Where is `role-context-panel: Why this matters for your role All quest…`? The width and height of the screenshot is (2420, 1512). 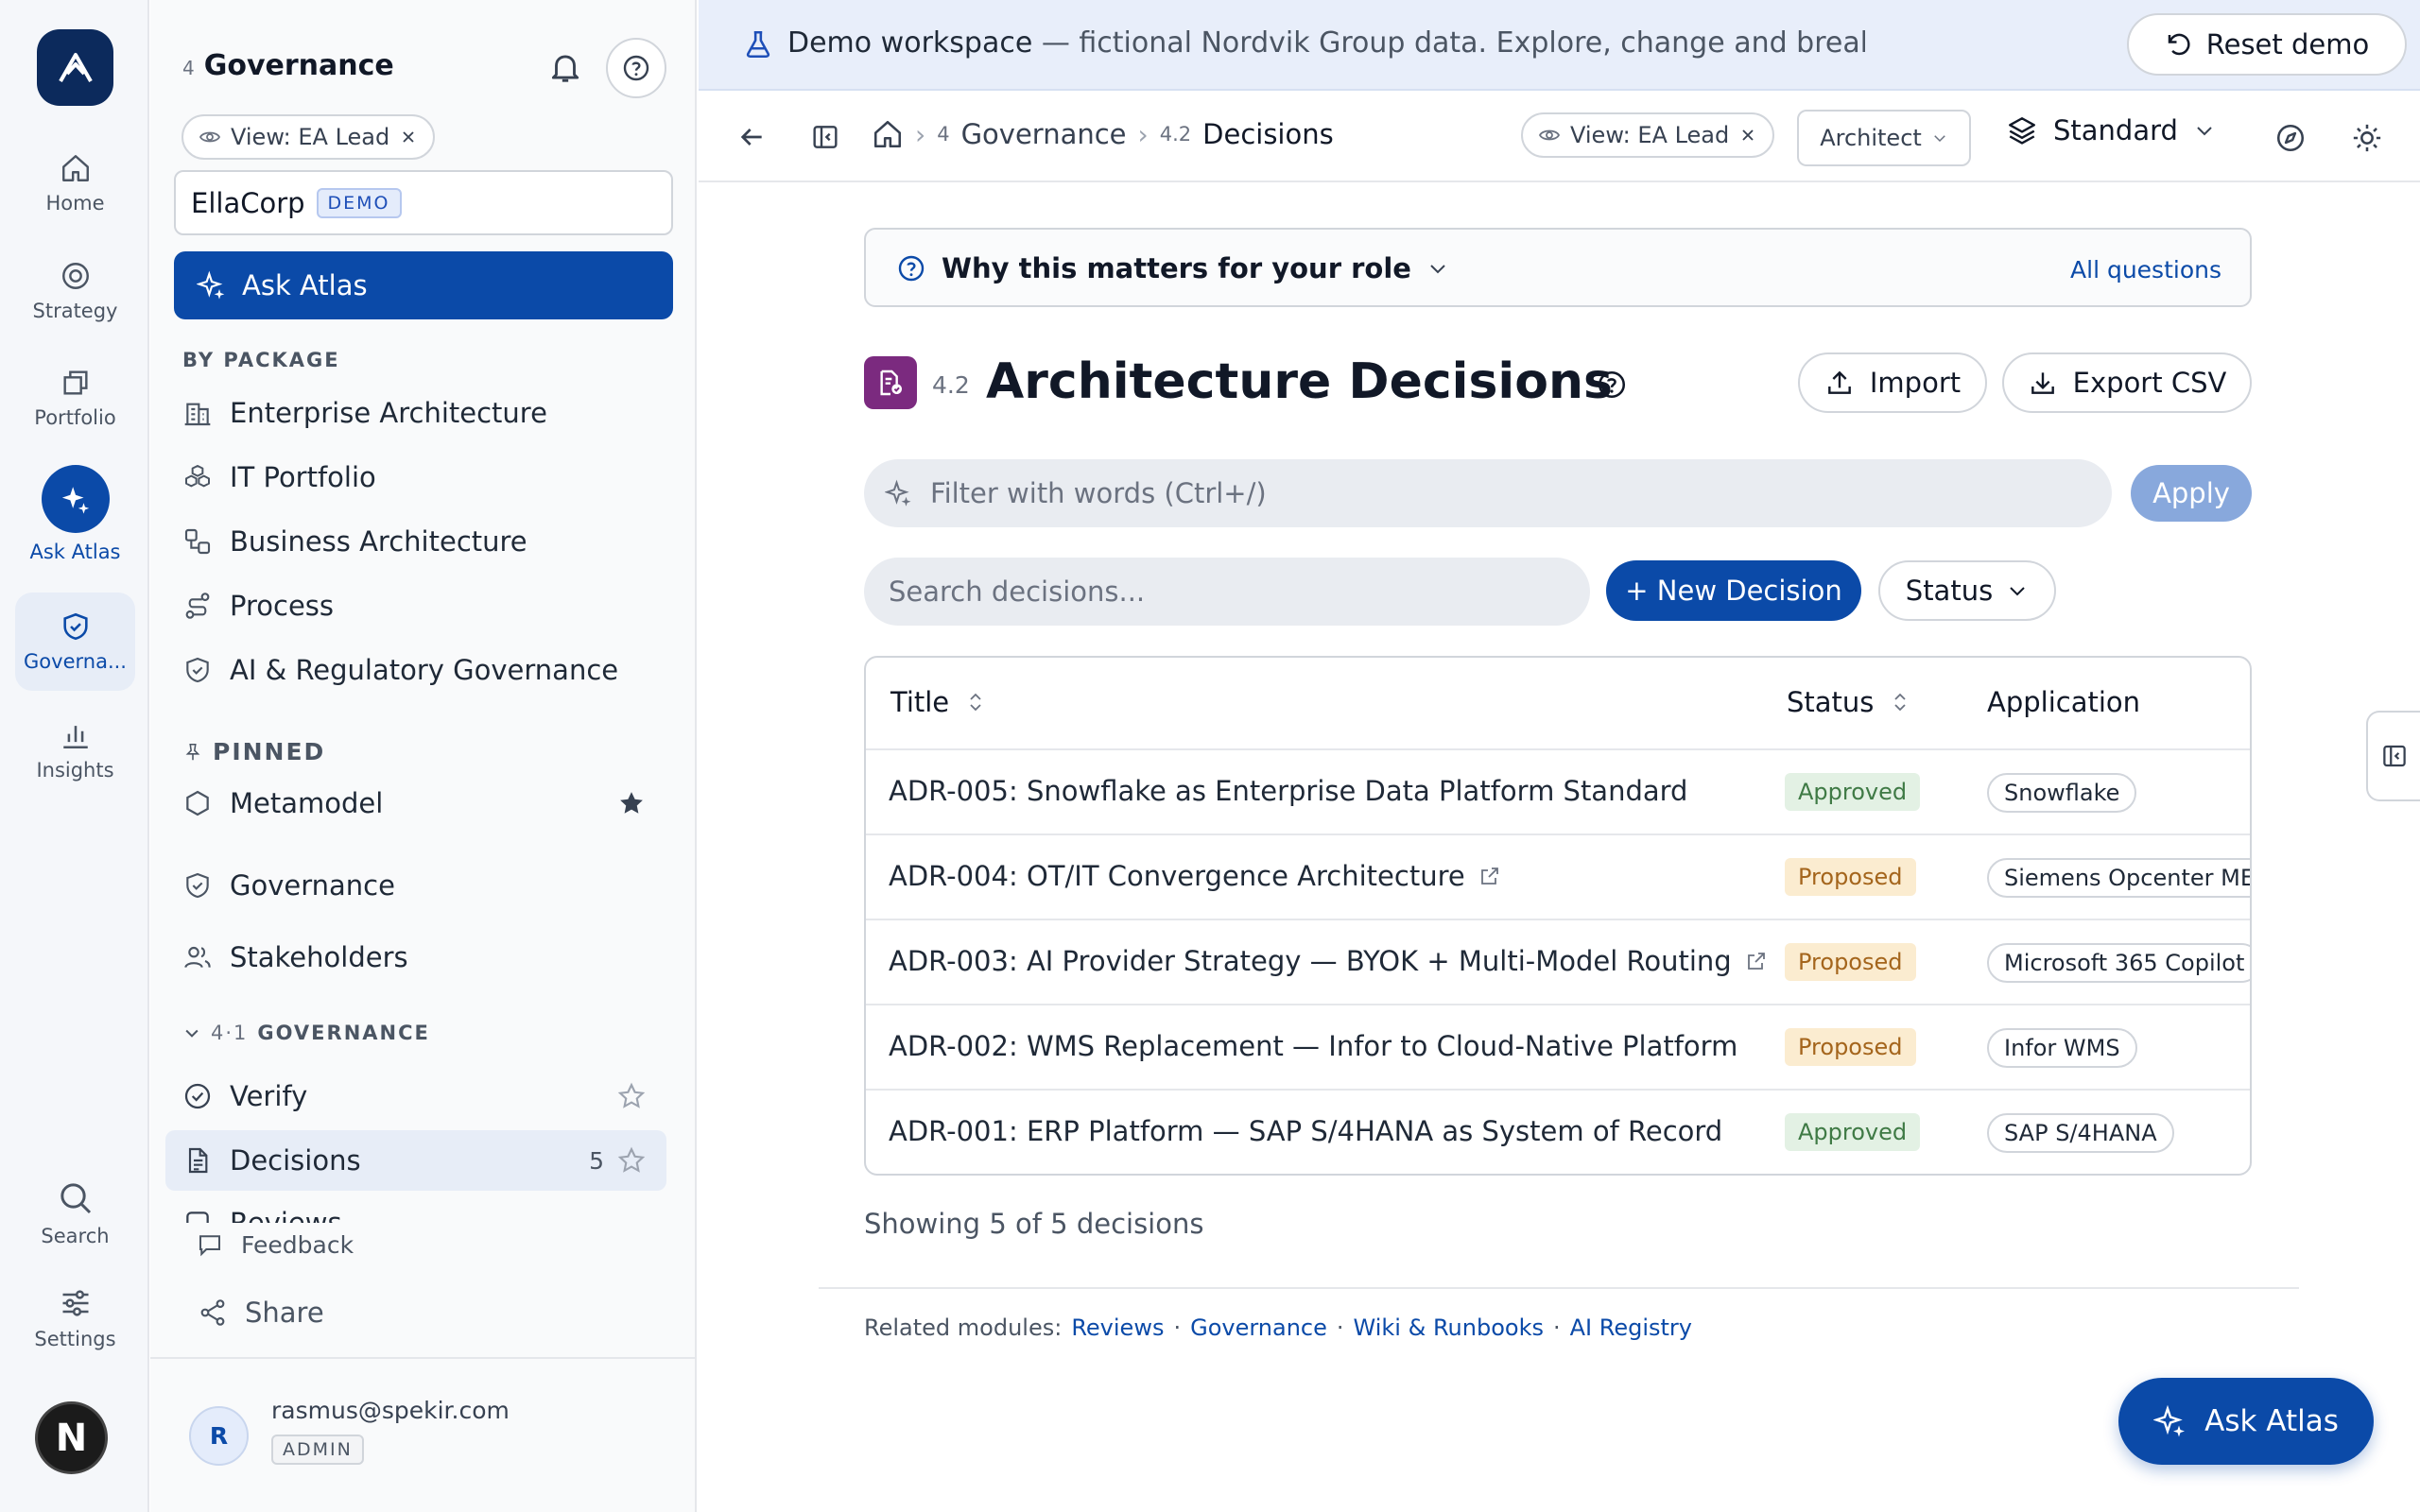 role-context-panel: Why this matters for your role All quest… is located at coordinates (1558, 267).